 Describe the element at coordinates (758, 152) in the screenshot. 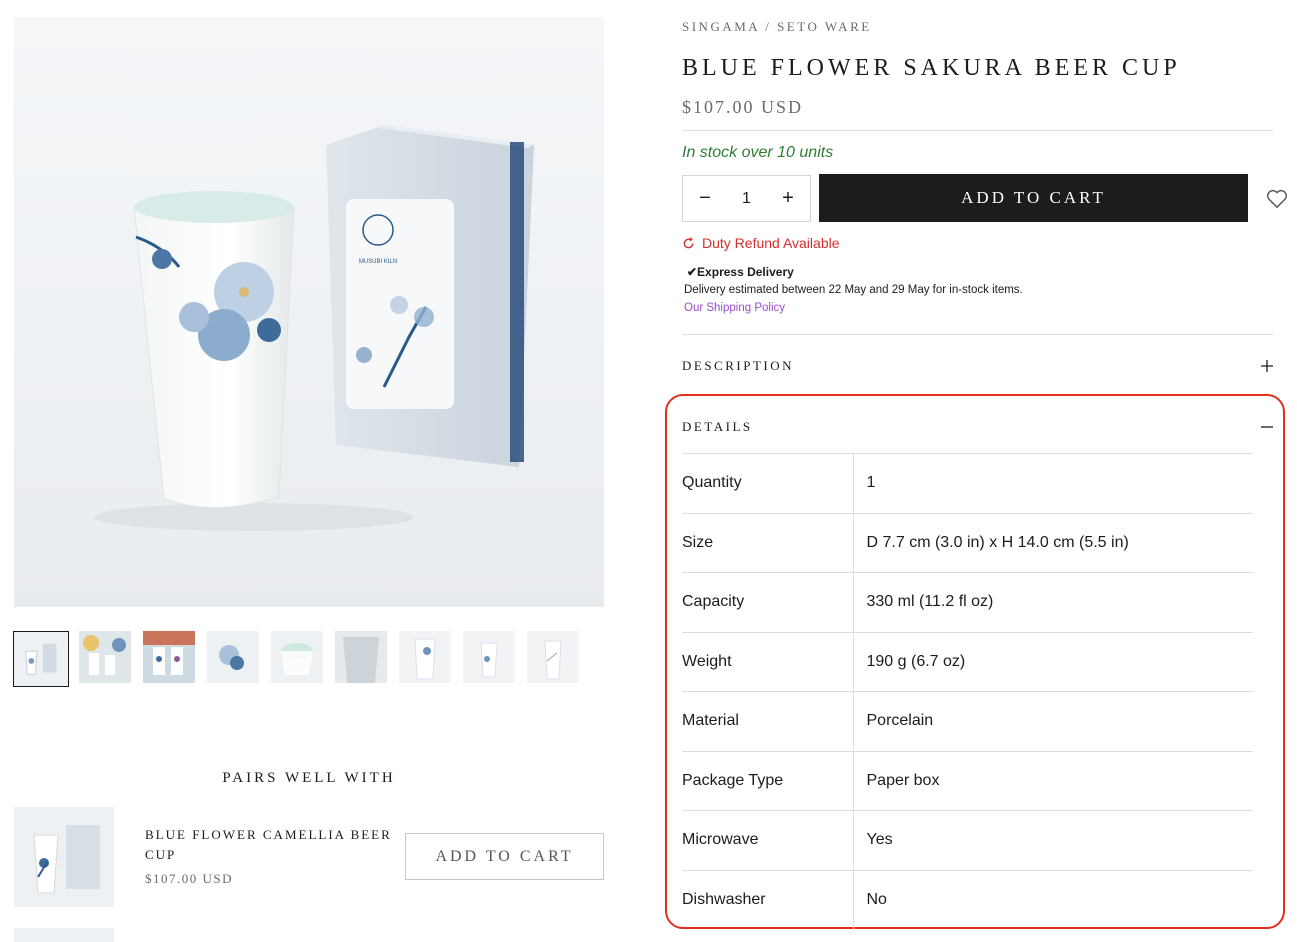

I see `stock-status: In stock over 10 units` at that location.